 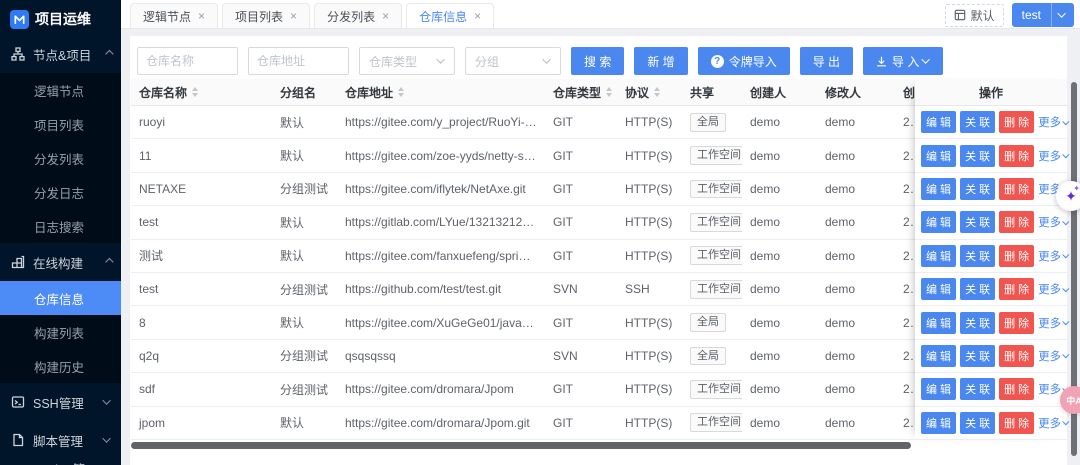 I want to click on sidebar-item-构建列表: 构建列表, so click(x=60, y=332).